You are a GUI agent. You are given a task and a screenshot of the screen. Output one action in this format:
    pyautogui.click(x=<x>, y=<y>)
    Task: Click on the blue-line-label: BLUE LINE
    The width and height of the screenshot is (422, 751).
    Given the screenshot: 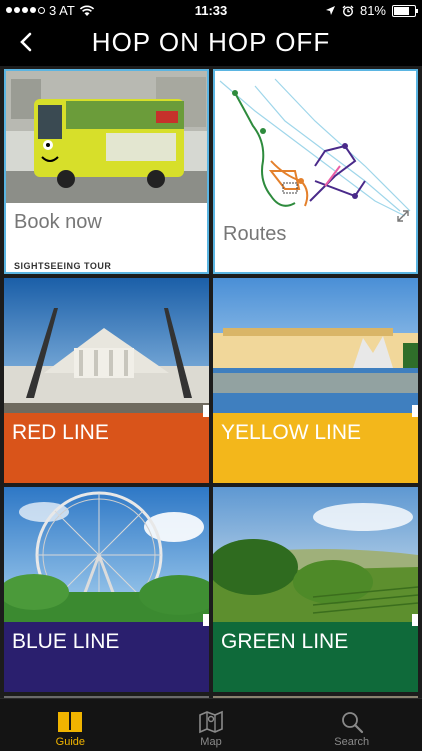 What is the action you would take?
    pyautogui.click(x=66, y=641)
    